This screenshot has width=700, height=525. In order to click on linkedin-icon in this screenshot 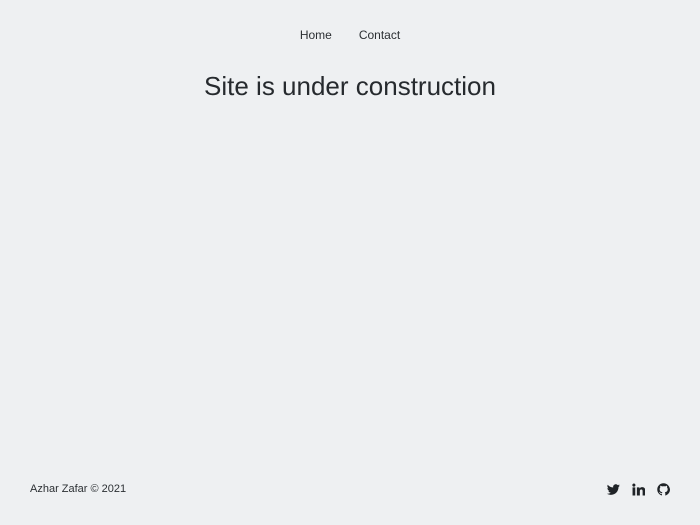, I will do `click(638, 489)`.